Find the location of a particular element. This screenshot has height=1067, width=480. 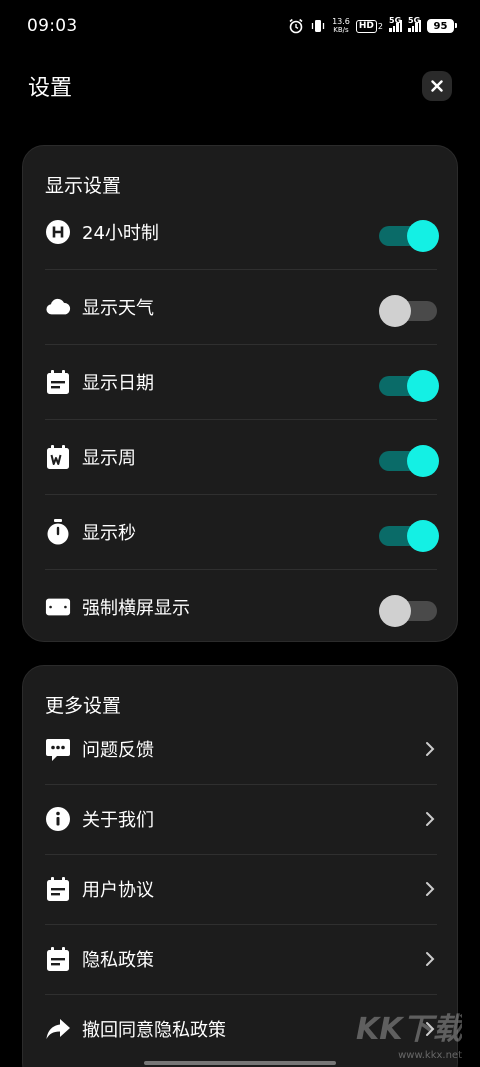

status-bar: 09:03 13.6 KB/s HD 2 5G 5G 95 is located at coordinates (240, 26).